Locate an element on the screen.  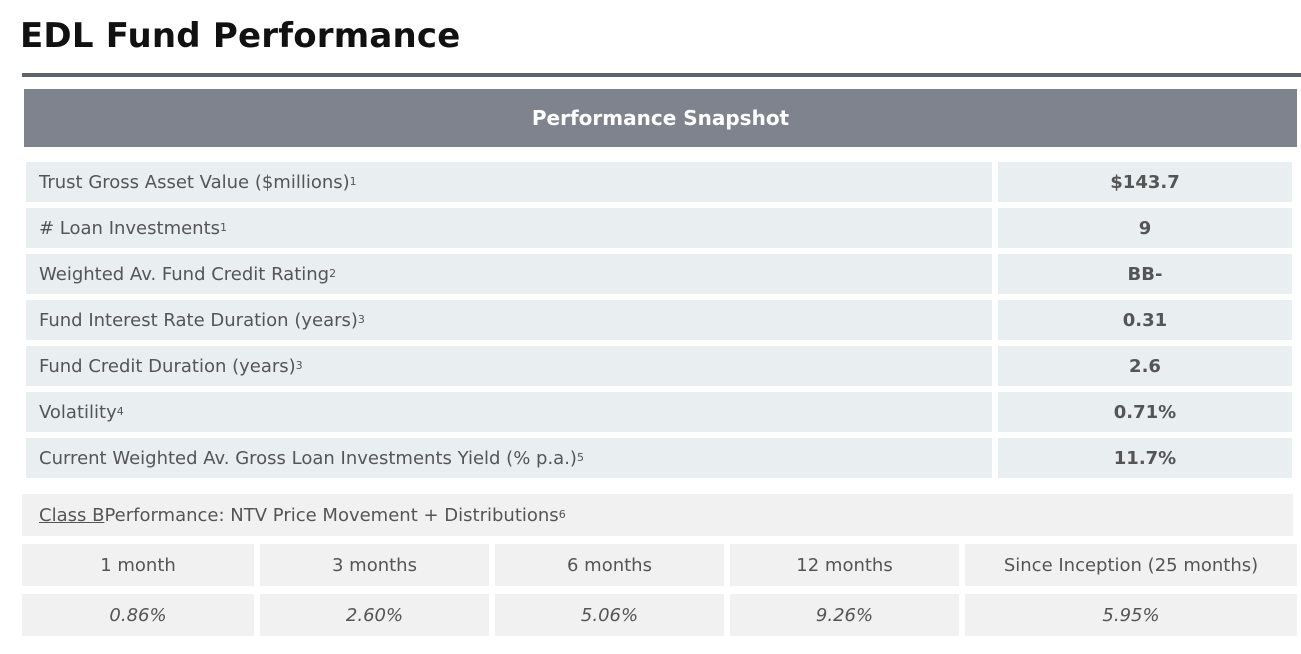
snapshot-label-text: Volatility is located at coordinates (78, 412).